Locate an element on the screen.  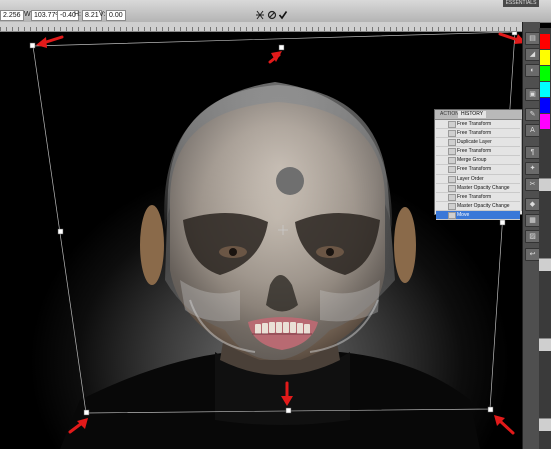
character-icon: ¶ is located at coordinates (532, 152).